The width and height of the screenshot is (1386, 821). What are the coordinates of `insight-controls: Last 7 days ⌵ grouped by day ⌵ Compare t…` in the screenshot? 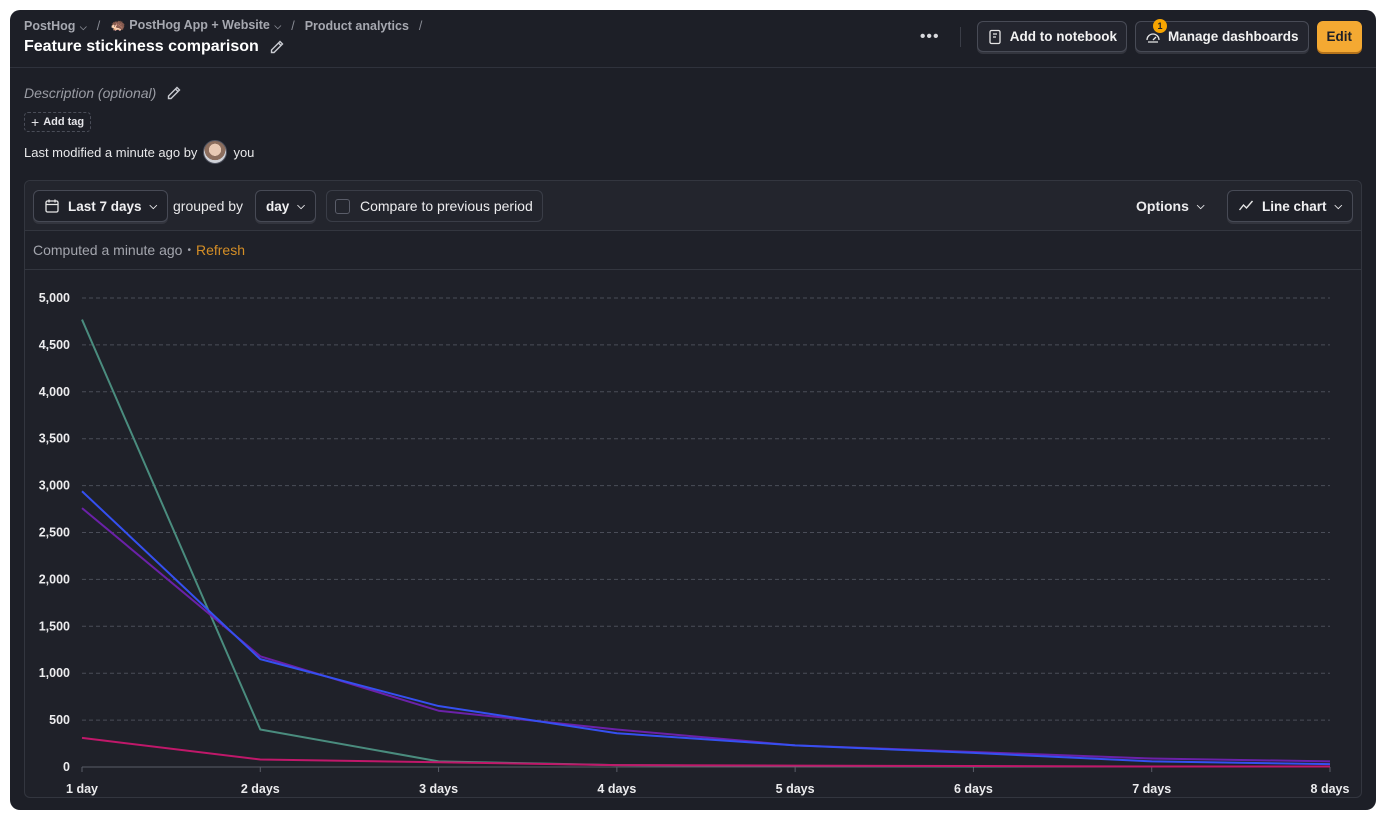 It's located at (693, 206).